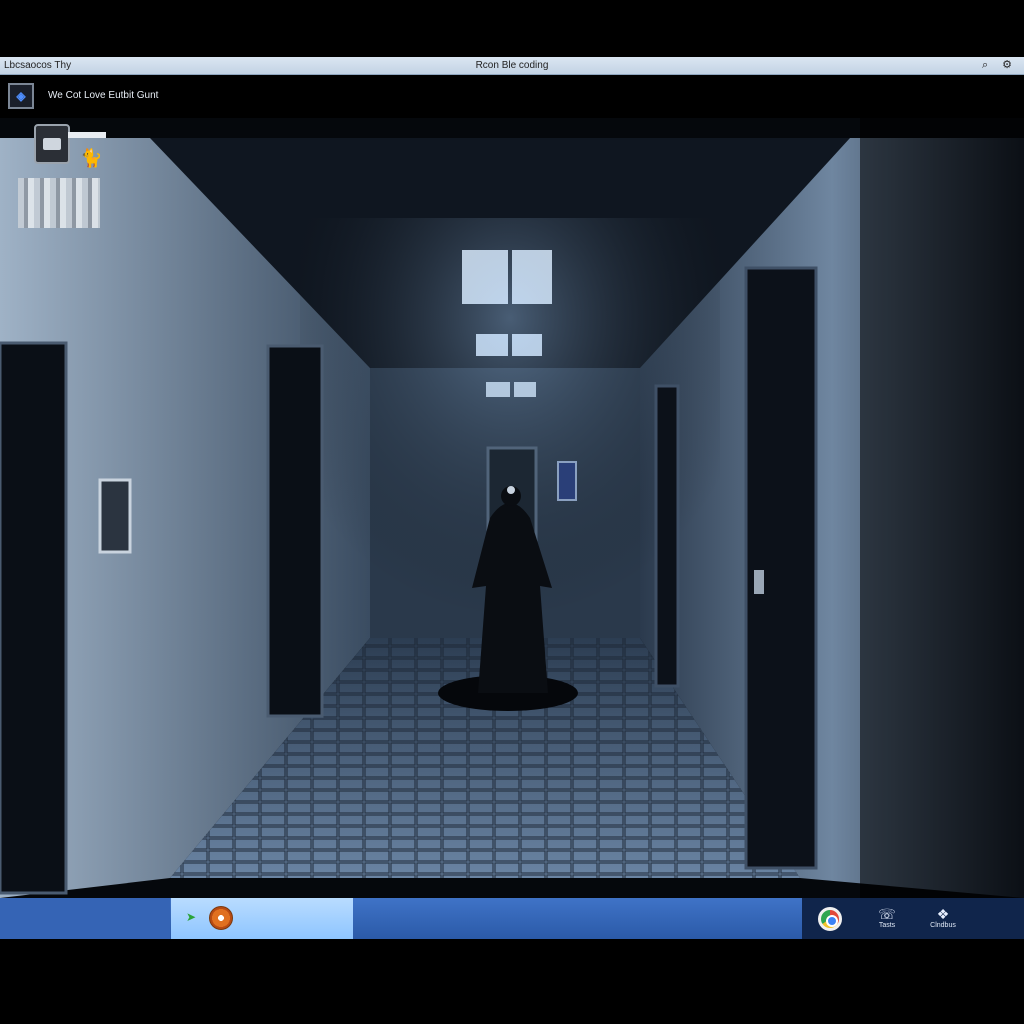  Describe the element at coordinates (567, 481) in the screenshot. I see `far-sign` at that location.